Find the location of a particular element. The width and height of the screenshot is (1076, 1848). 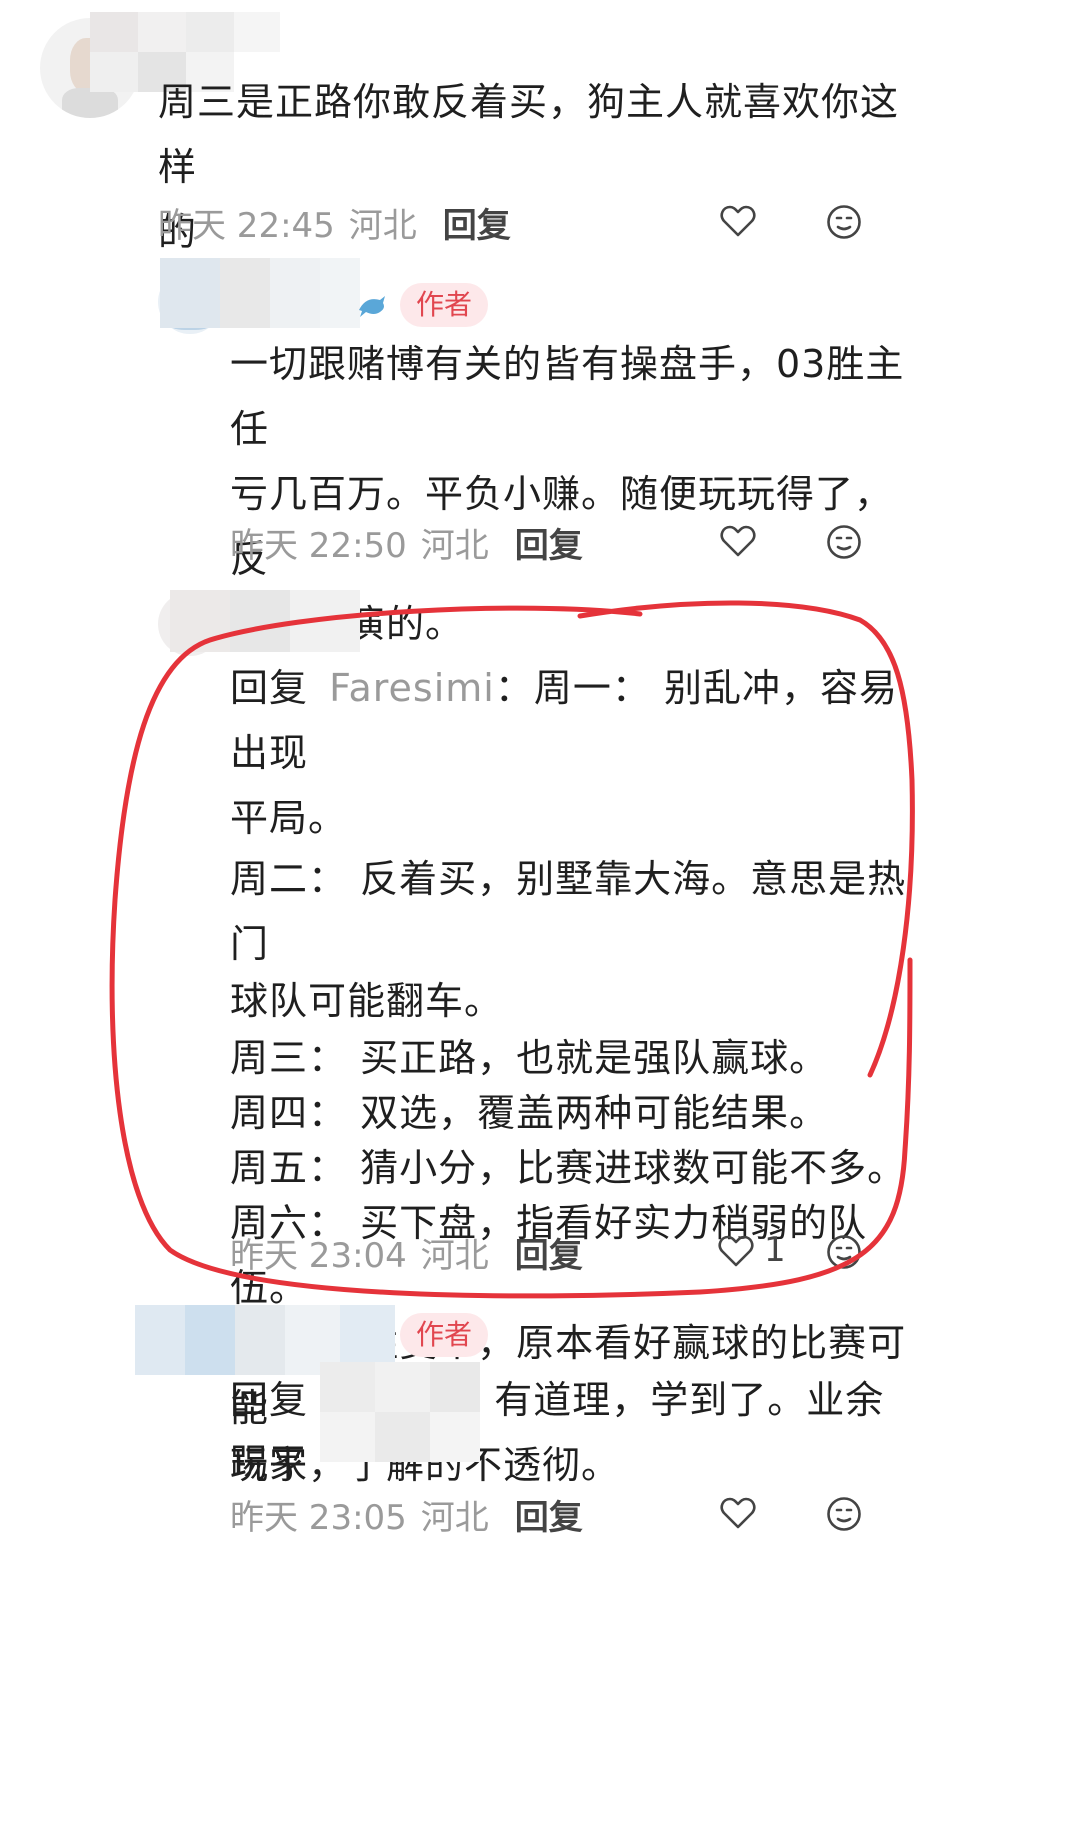

timestamp: 昨天 22:50 is located at coordinates (318, 545).